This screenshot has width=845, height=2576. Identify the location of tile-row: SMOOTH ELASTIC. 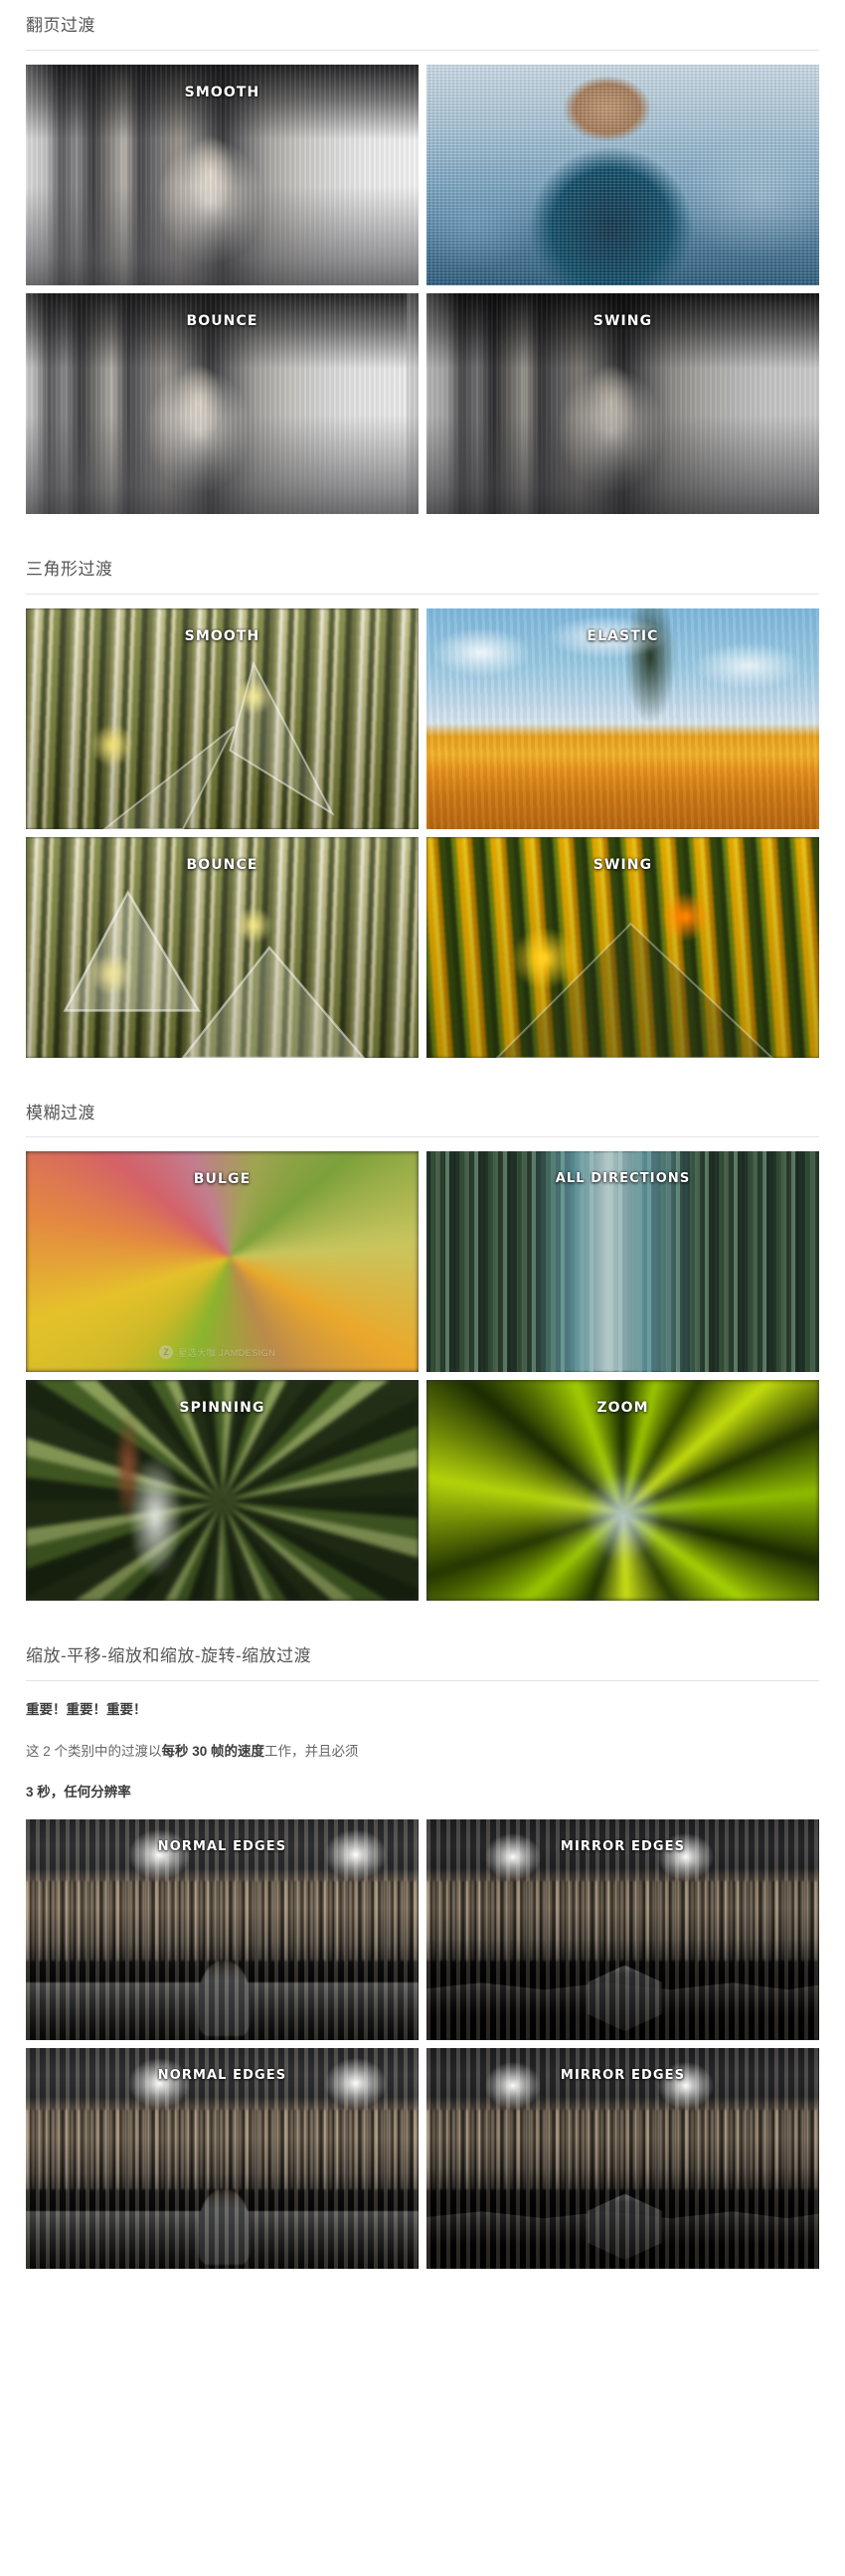
(422, 718).